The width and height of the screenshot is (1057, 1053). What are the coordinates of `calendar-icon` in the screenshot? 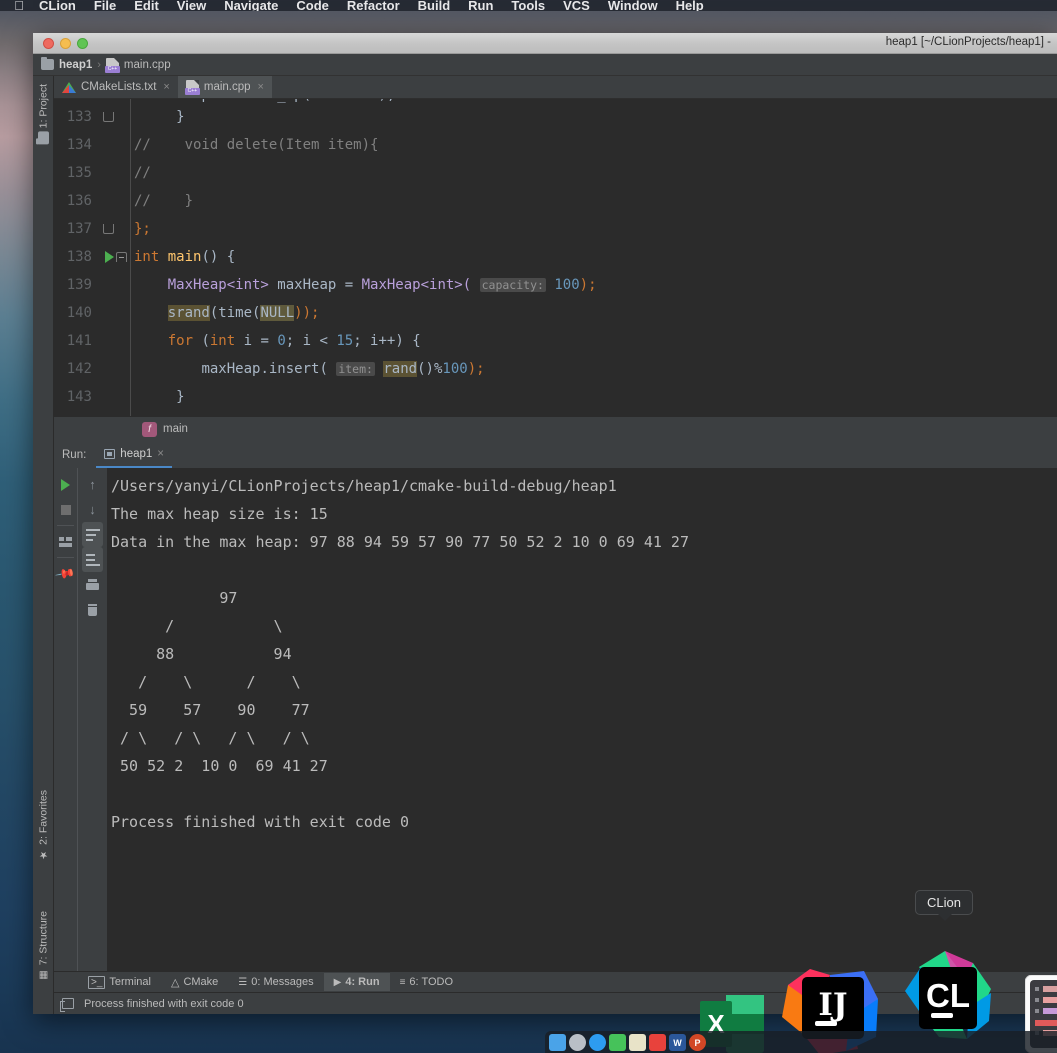 It's located at (657, 1042).